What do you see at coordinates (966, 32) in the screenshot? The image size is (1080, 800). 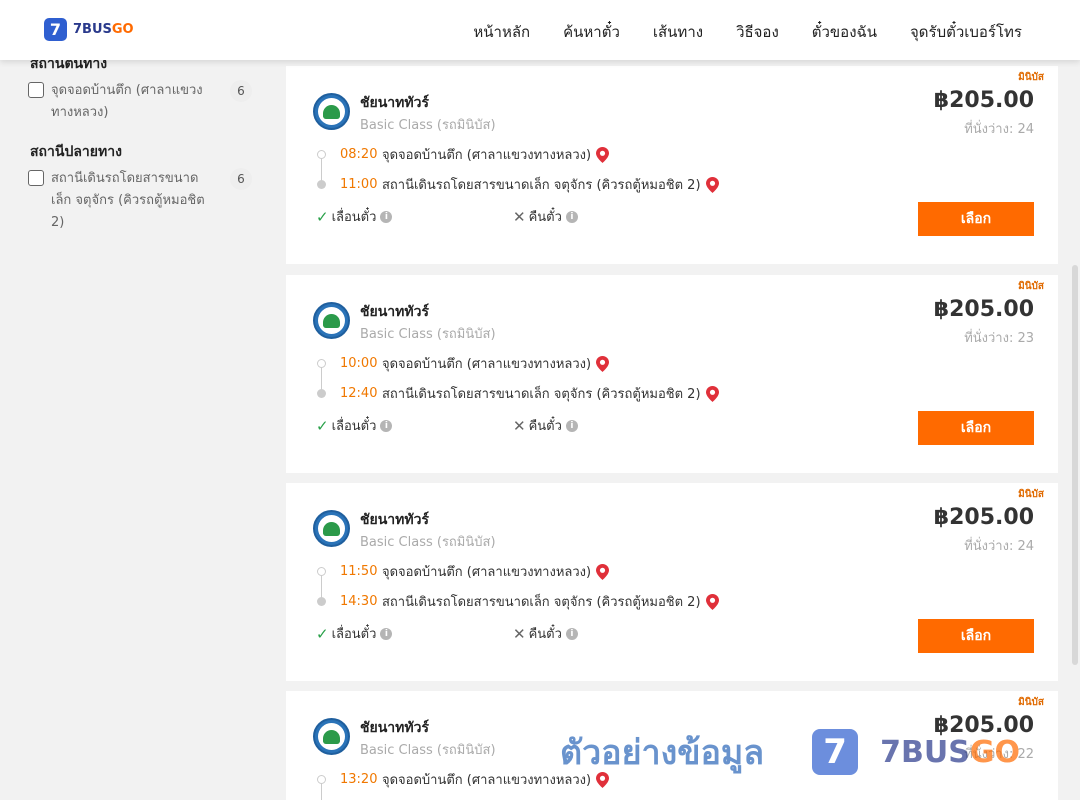 I see `nav-ticket-pickup: จุดรับตั๋วเบอร์โทร` at bounding box center [966, 32].